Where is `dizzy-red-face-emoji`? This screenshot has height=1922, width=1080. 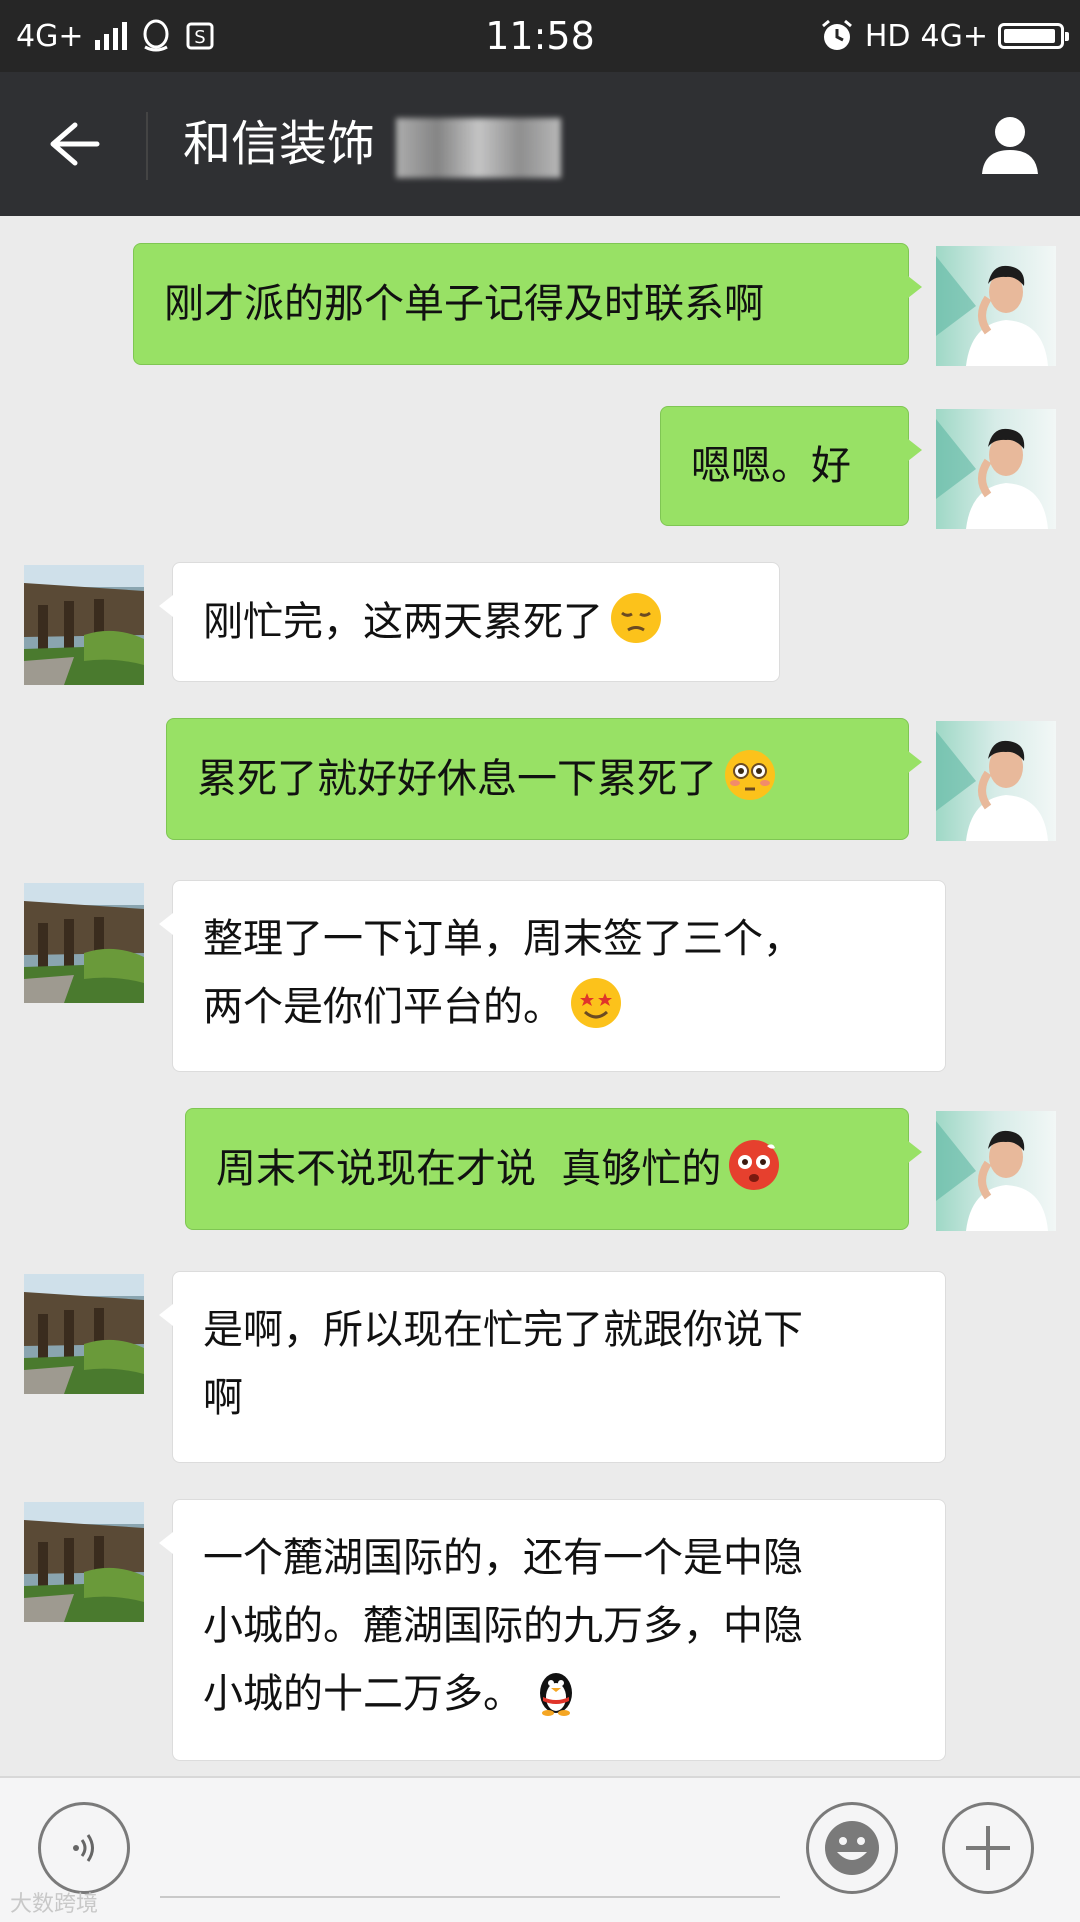
dizzy-red-face-emoji is located at coordinates (754, 1165).